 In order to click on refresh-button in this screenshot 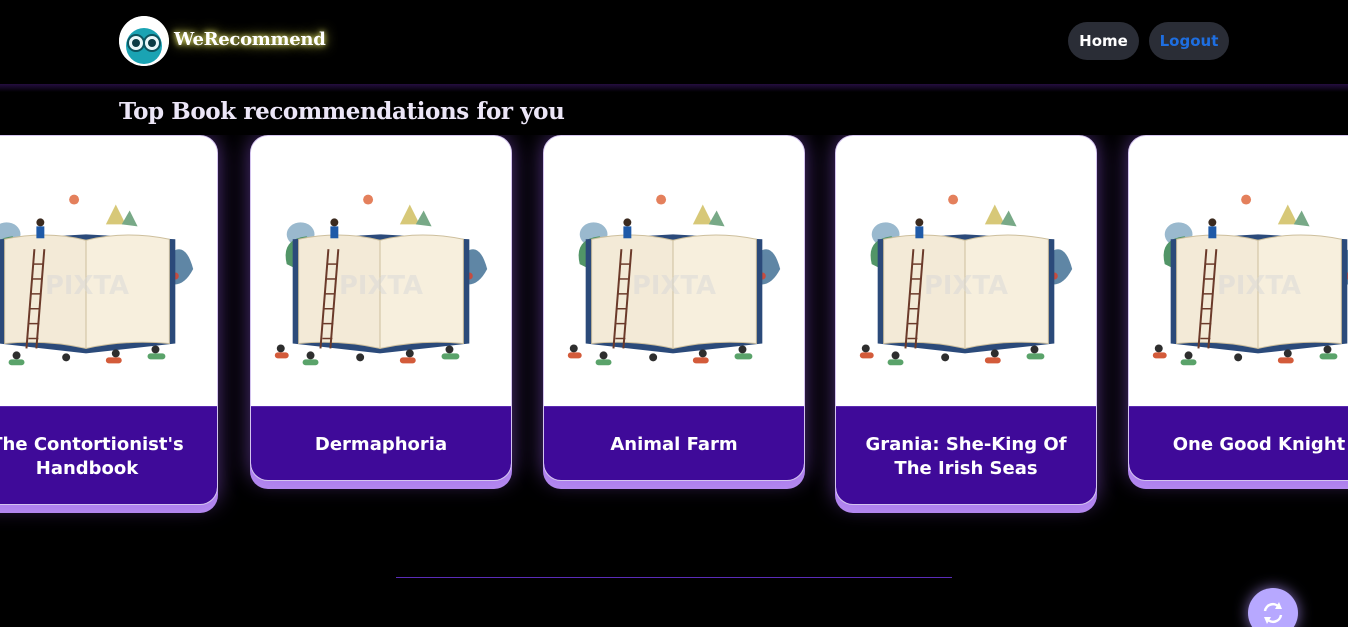, I will do `click(1273, 607)`.